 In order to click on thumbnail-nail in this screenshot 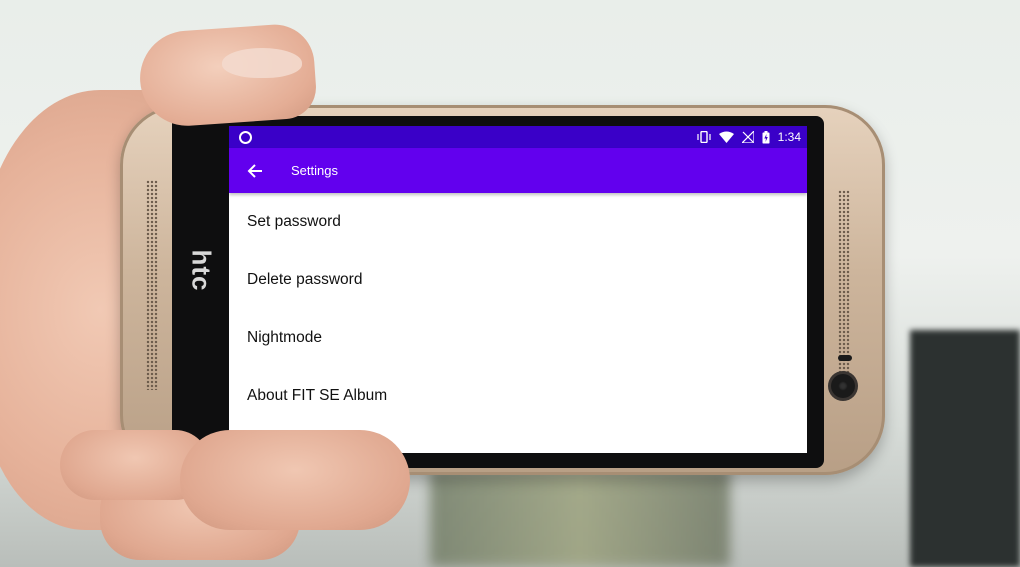, I will do `click(262, 63)`.